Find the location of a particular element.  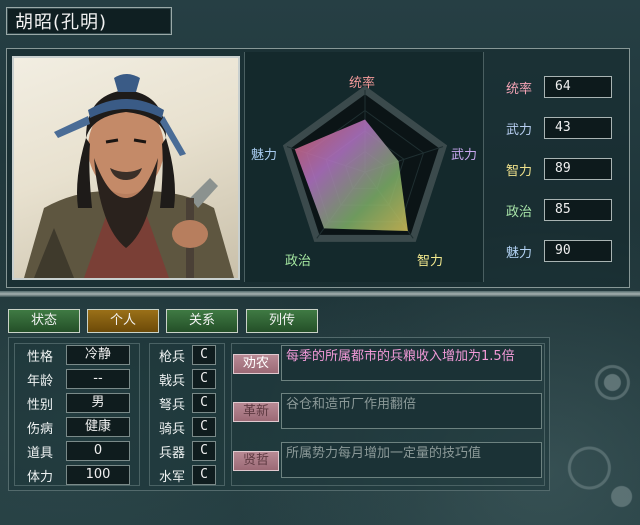

skill-tag-reform: 革新 is located at coordinates (256, 412).